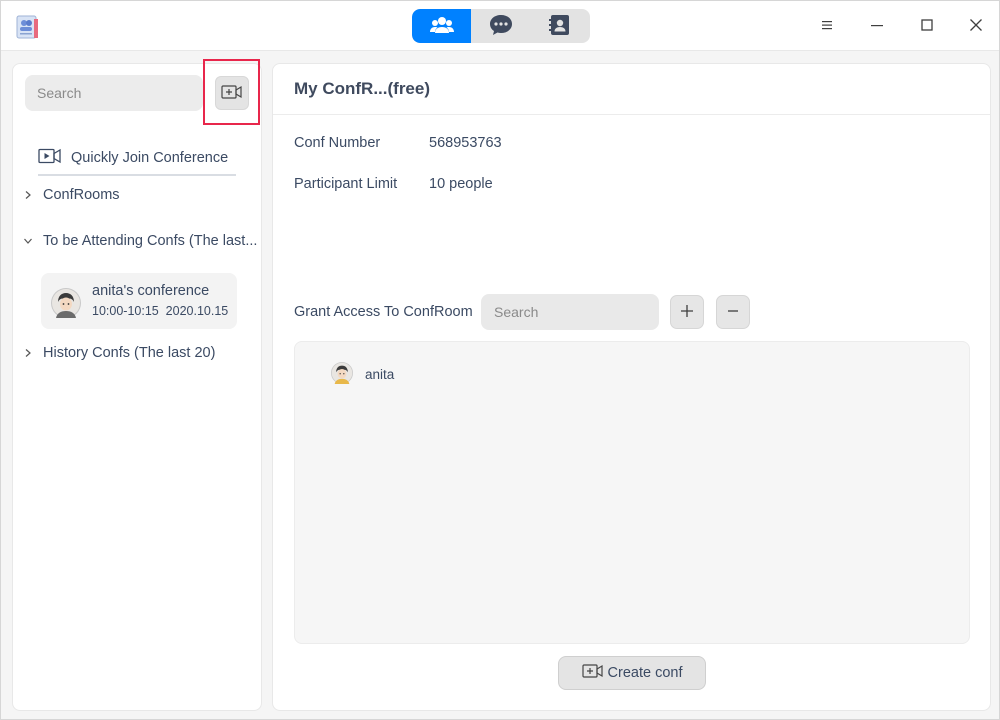 This screenshot has height=720, width=1000. What do you see at coordinates (645, 673) in the screenshot?
I see `create-conf-label: Create conf` at bounding box center [645, 673].